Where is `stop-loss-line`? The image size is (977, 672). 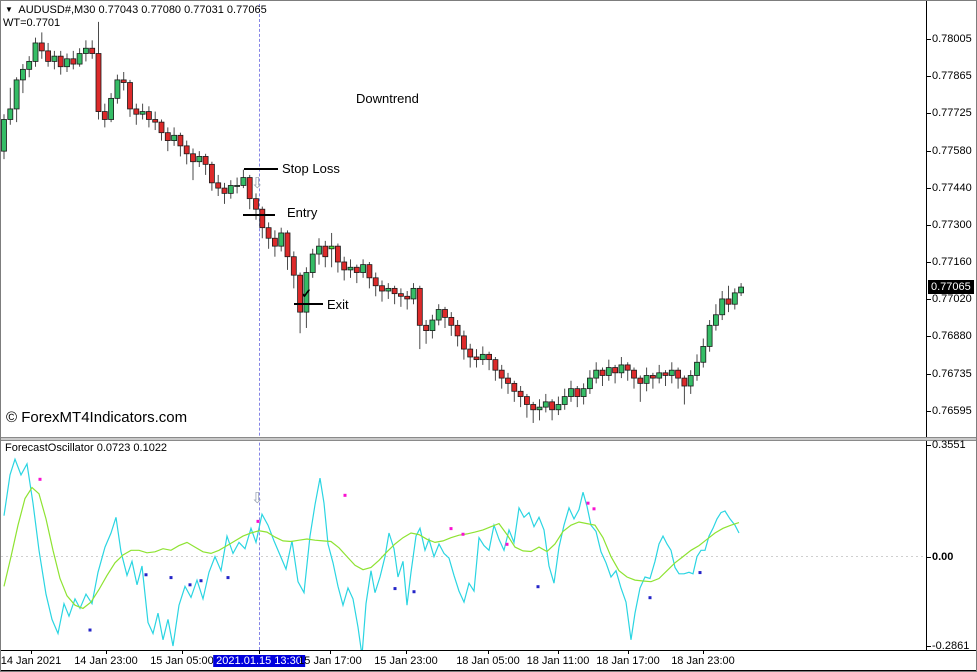 stop-loss-line is located at coordinates (261, 169).